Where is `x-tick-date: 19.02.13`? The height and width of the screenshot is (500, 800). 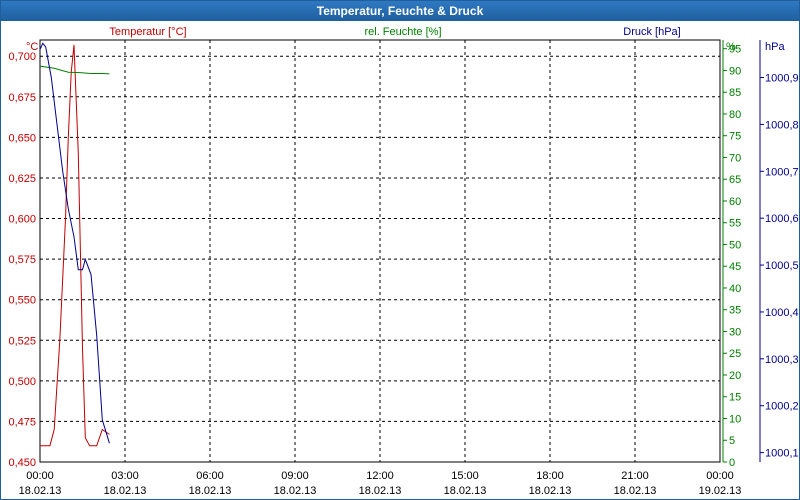 x-tick-date: 19.02.13 is located at coordinates (720, 491).